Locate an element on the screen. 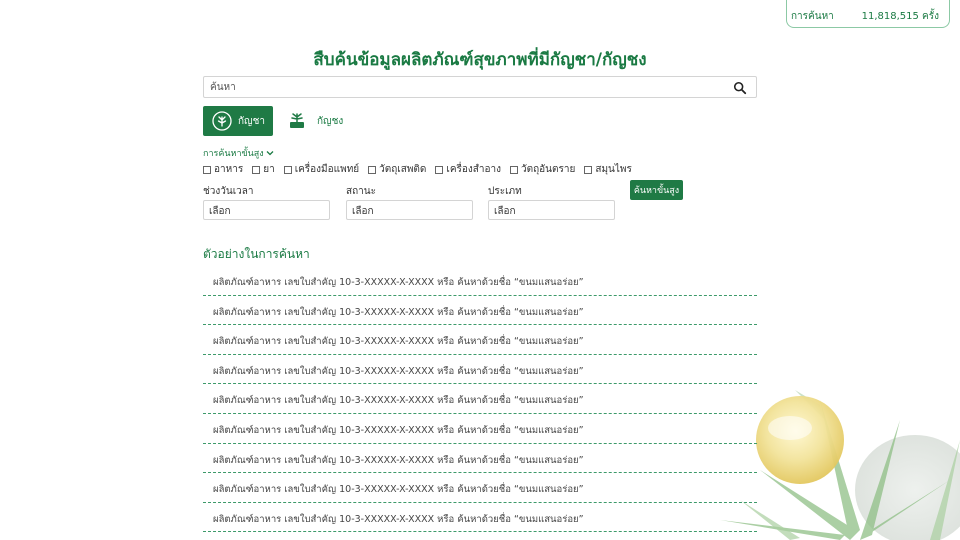  category-label: เครื่องมือแพทย์ is located at coordinates (327, 169).